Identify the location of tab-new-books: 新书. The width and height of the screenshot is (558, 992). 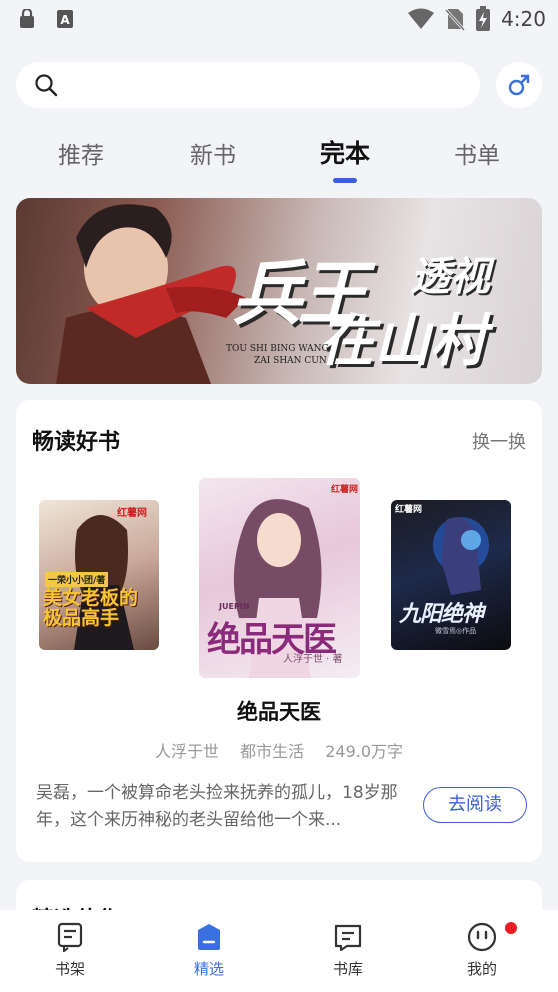
(213, 153).